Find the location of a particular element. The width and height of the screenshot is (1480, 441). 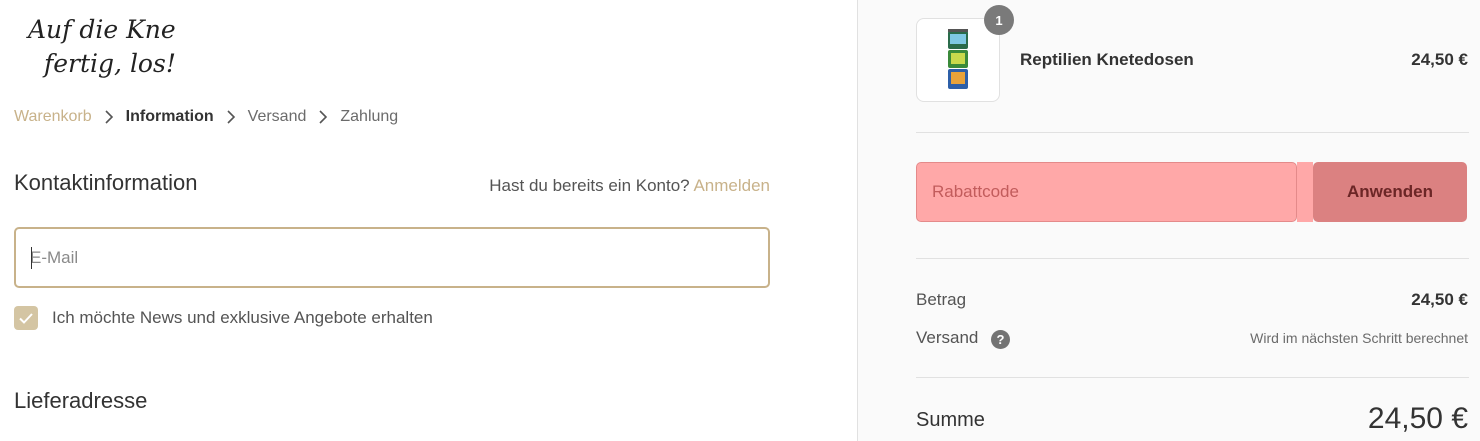

email-field-wrapper is located at coordinates (392, 257).